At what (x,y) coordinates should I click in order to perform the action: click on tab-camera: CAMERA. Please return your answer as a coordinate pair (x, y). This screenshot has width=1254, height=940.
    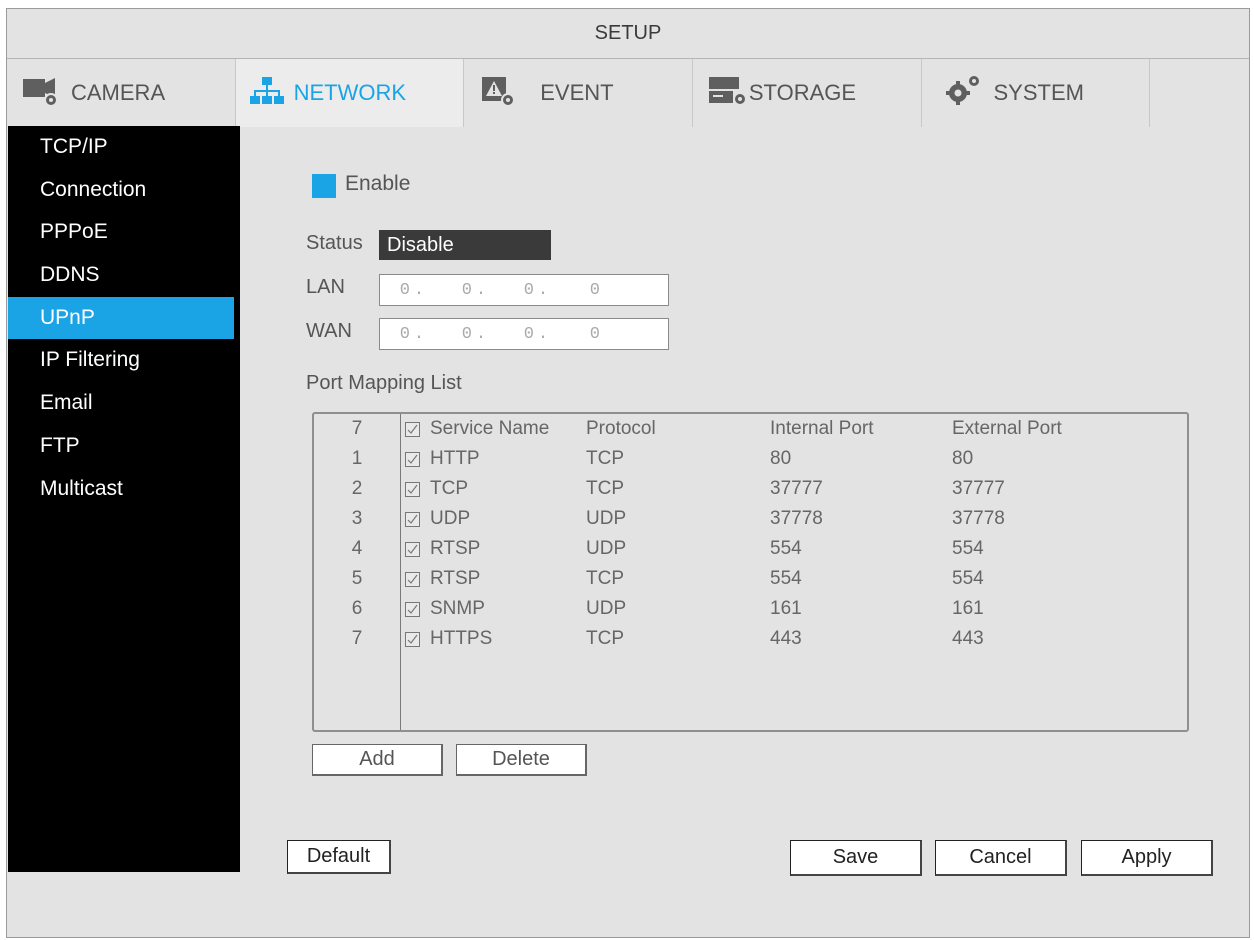
    Looking at the image, I should click on (121, 93).